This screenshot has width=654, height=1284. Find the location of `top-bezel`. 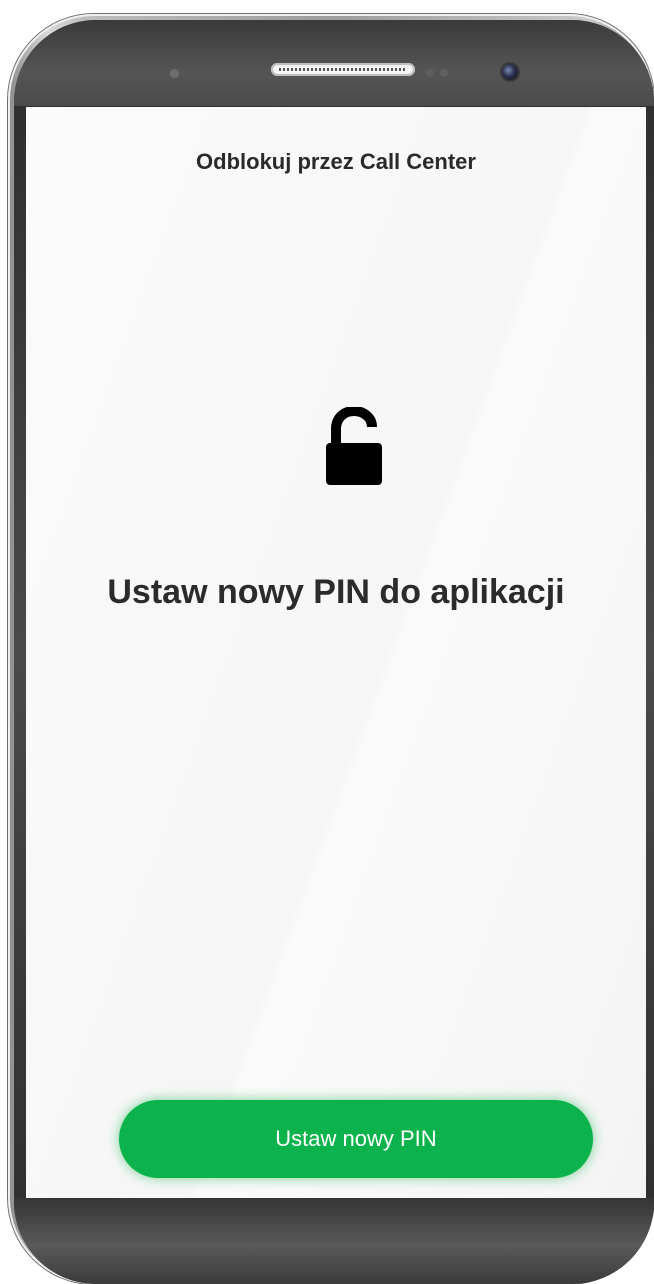

top-bezel is located at coordinates (334, 63).